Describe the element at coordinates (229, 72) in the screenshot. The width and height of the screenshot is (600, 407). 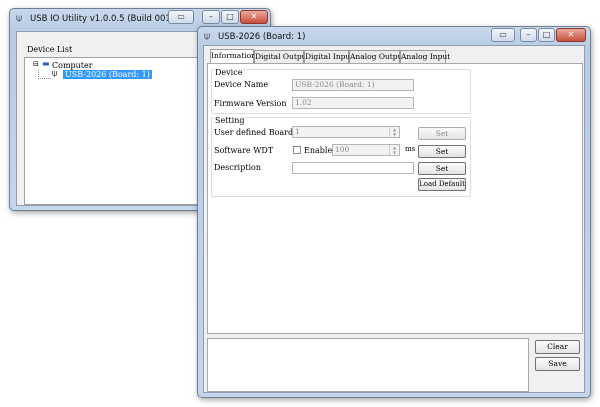
I see `device-group-title: Device` at that location.